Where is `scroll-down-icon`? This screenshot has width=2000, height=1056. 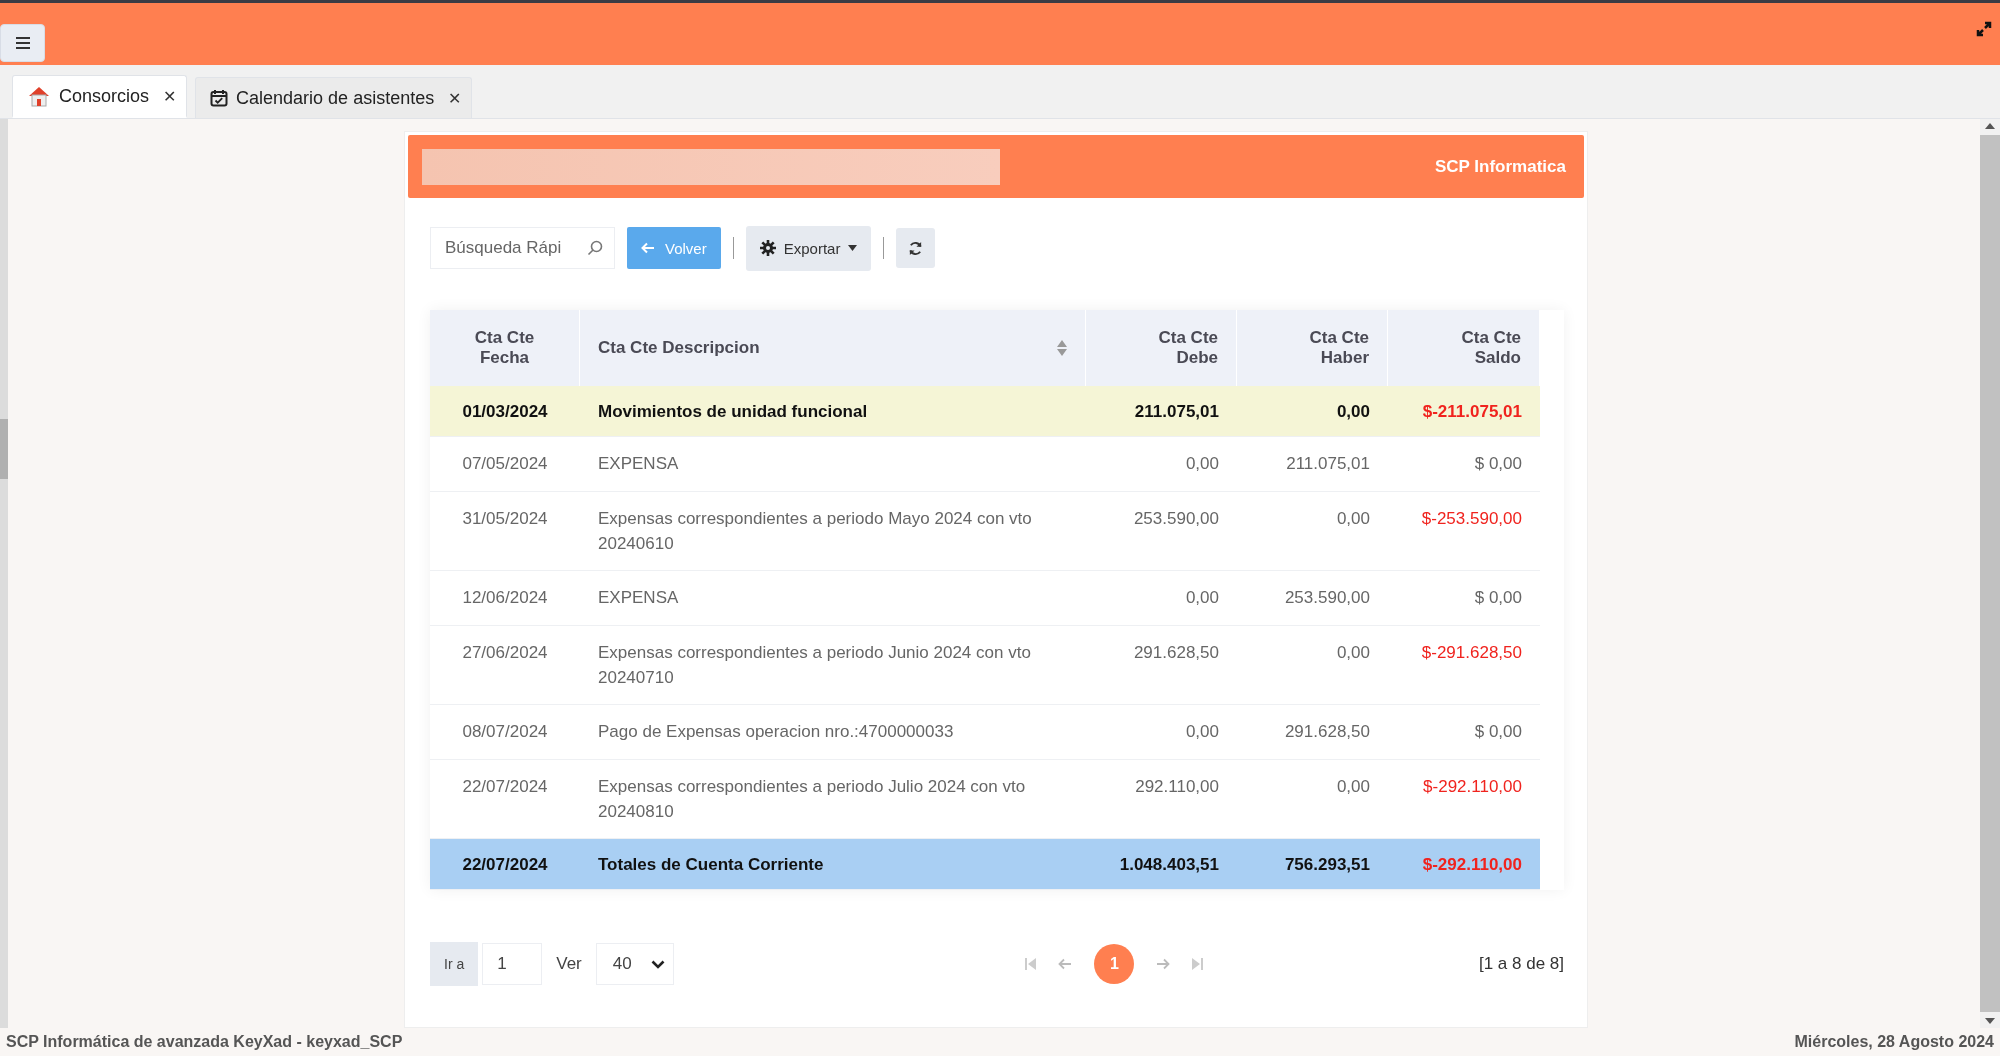 scroll-down-icon is located at coordinates (1990, 1021).